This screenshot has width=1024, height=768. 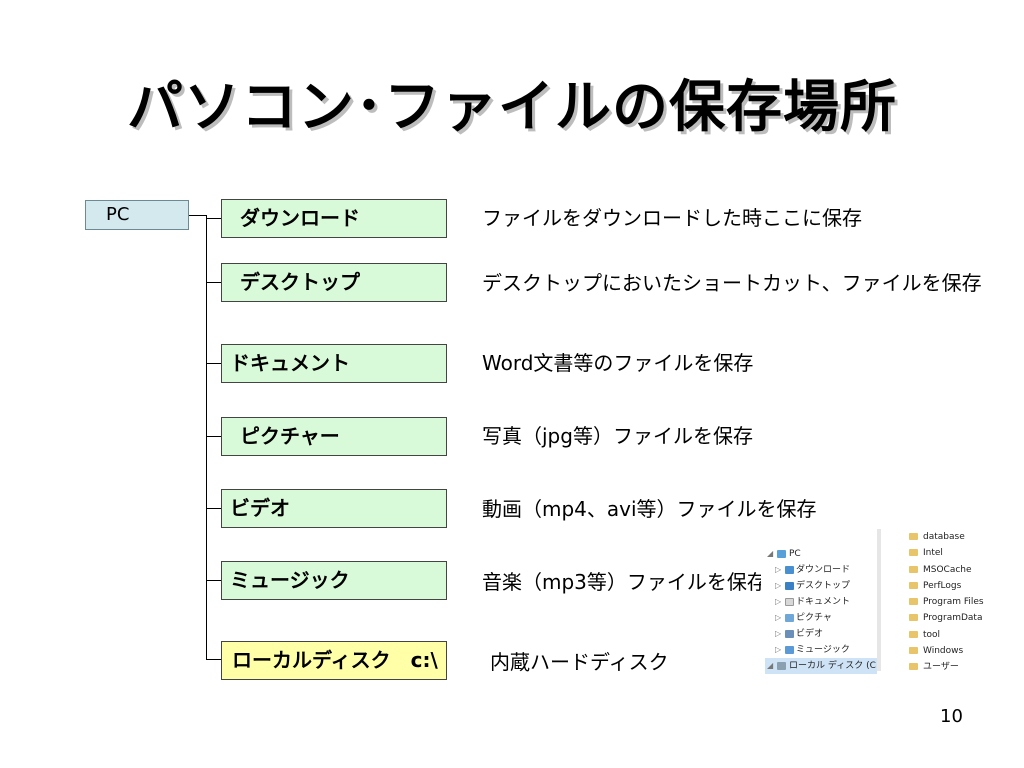 What do you see at coordinates (795, 554) in the screenshot?
I see `tree-label: PC` at bounding box center [795, 554].